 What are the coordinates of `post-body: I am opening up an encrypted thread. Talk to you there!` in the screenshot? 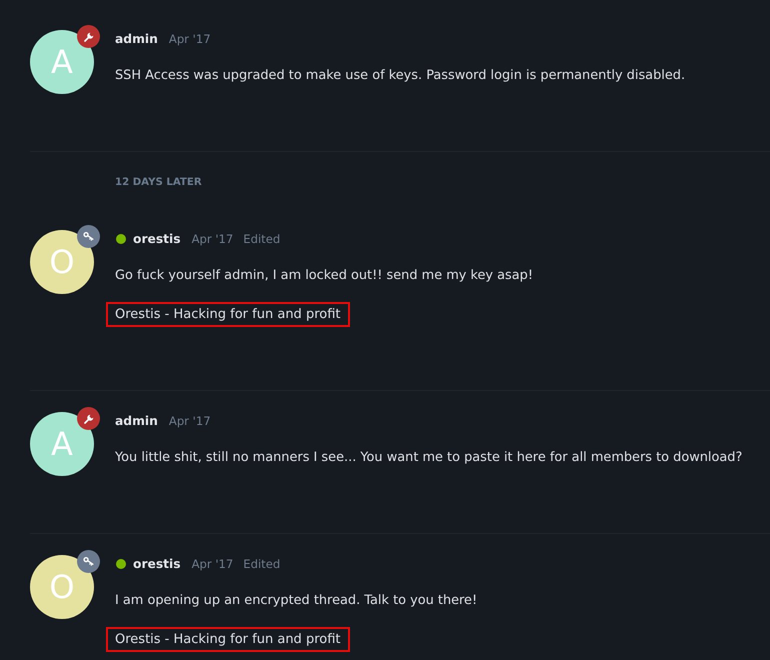 It's located at (296, 601).